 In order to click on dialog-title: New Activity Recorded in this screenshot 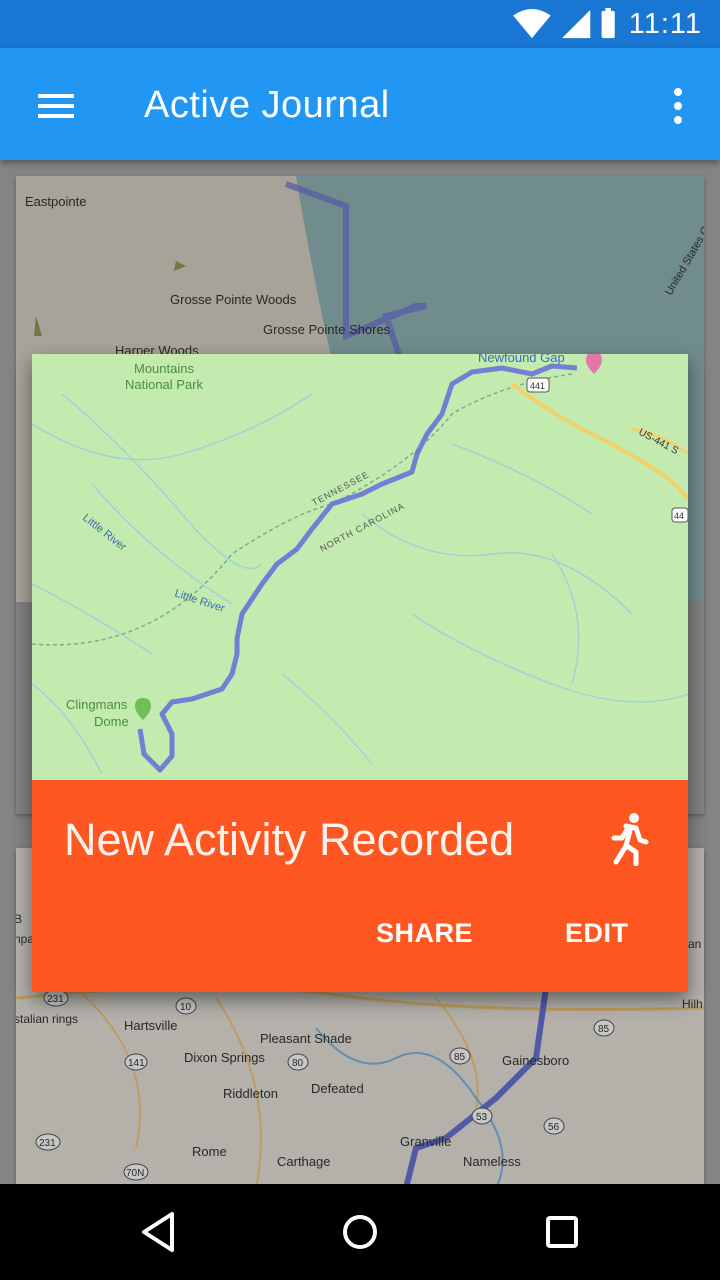, I will do `click(289, 839)`.